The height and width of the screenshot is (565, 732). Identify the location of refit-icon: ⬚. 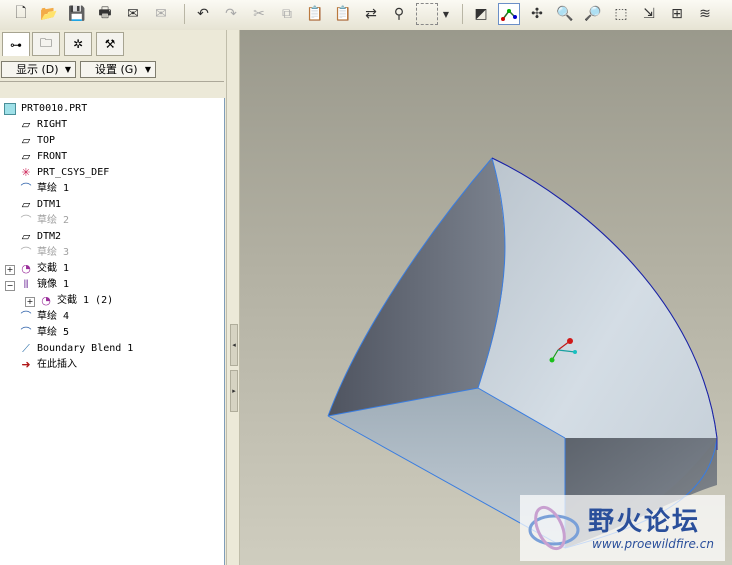
(621, 14).